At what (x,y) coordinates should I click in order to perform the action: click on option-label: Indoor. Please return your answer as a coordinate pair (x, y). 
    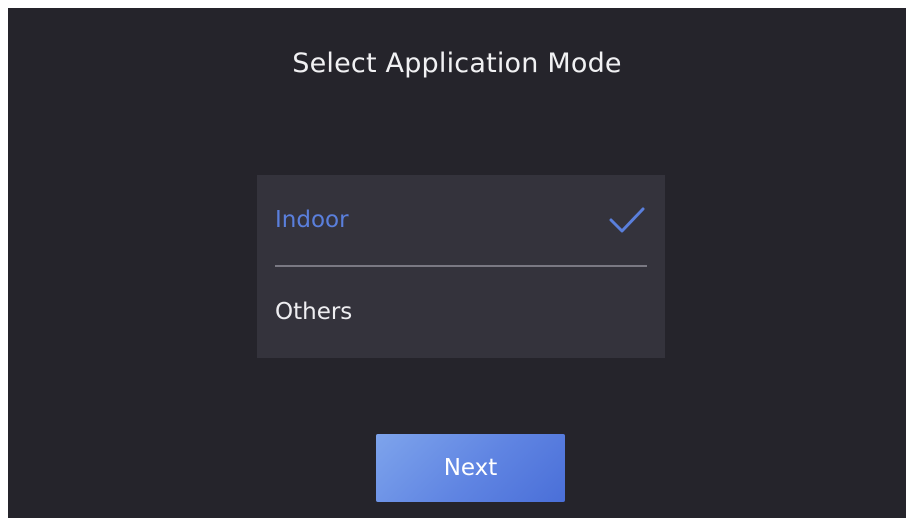
    Looking at the image, I should click on (312, 220).